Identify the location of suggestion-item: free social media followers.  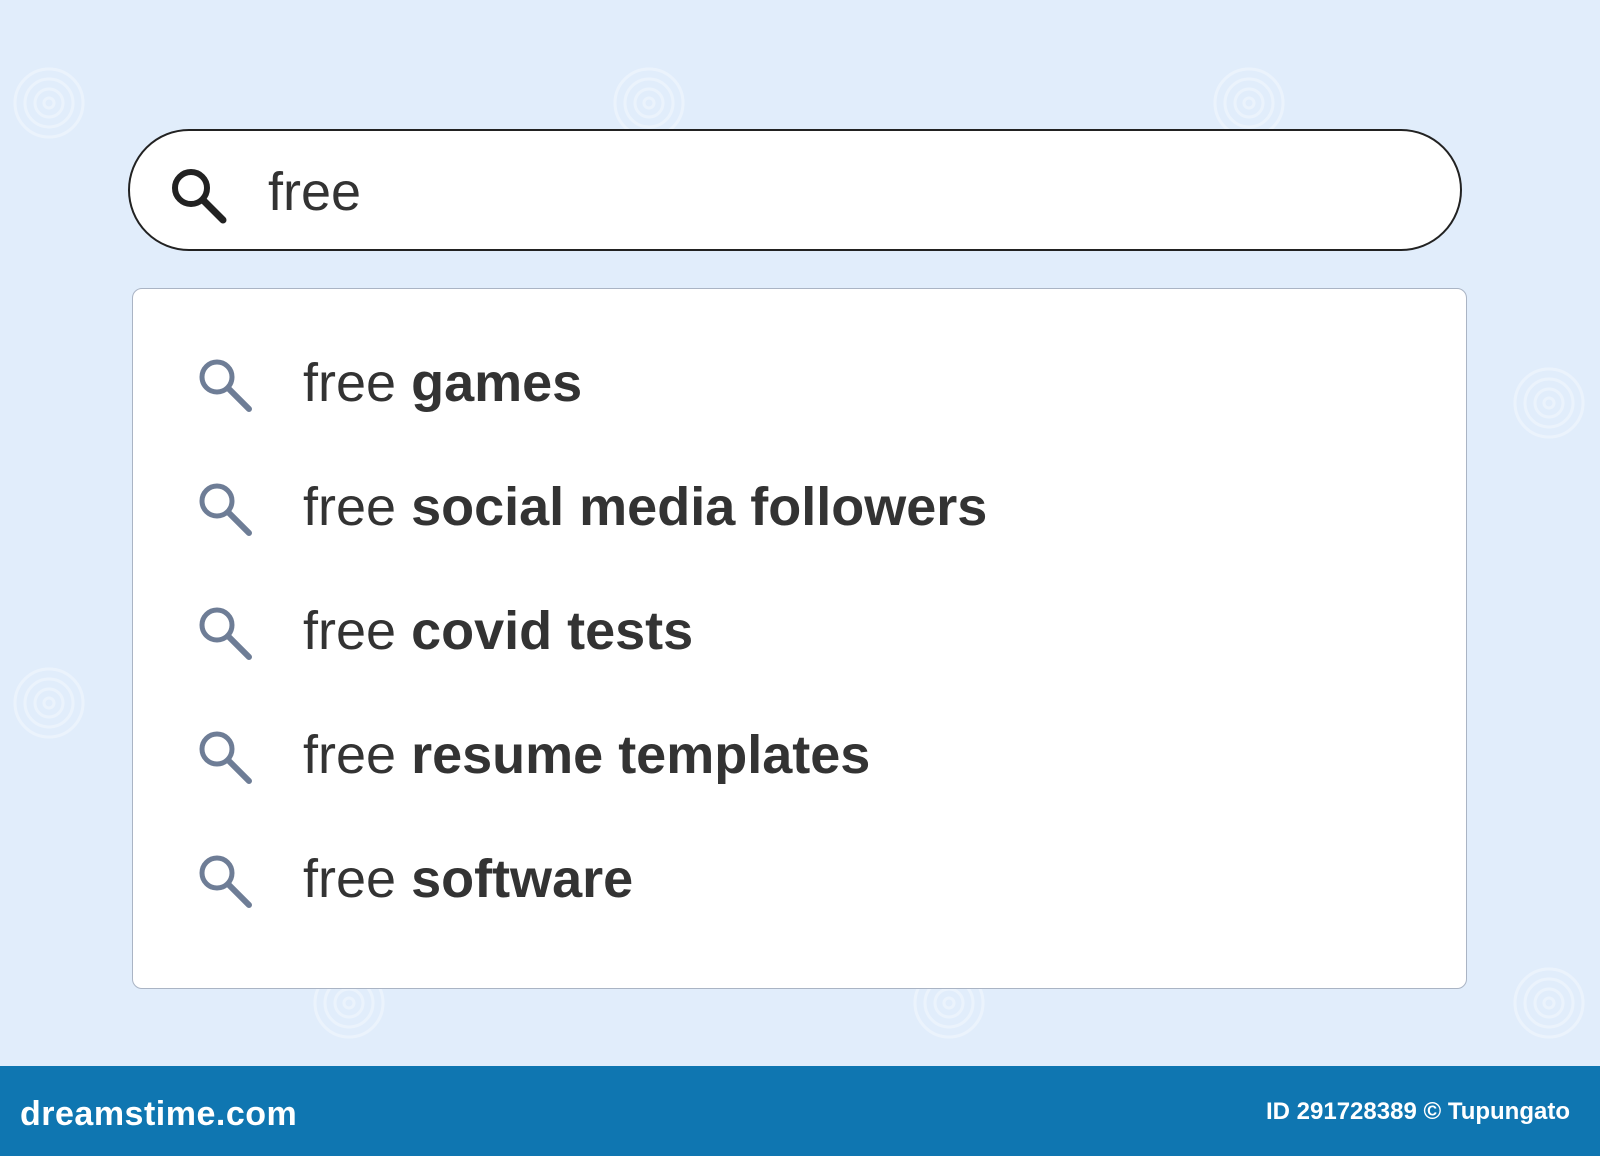
(795, 507).